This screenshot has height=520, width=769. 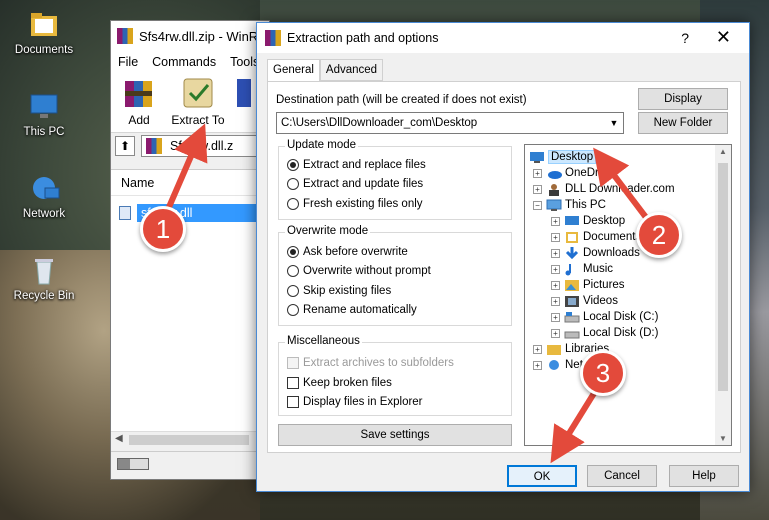 What do you see at coordinates (163, 229) in the screenshot?
I see `callout-badge-1: 1` at bounding box center [163, 229].